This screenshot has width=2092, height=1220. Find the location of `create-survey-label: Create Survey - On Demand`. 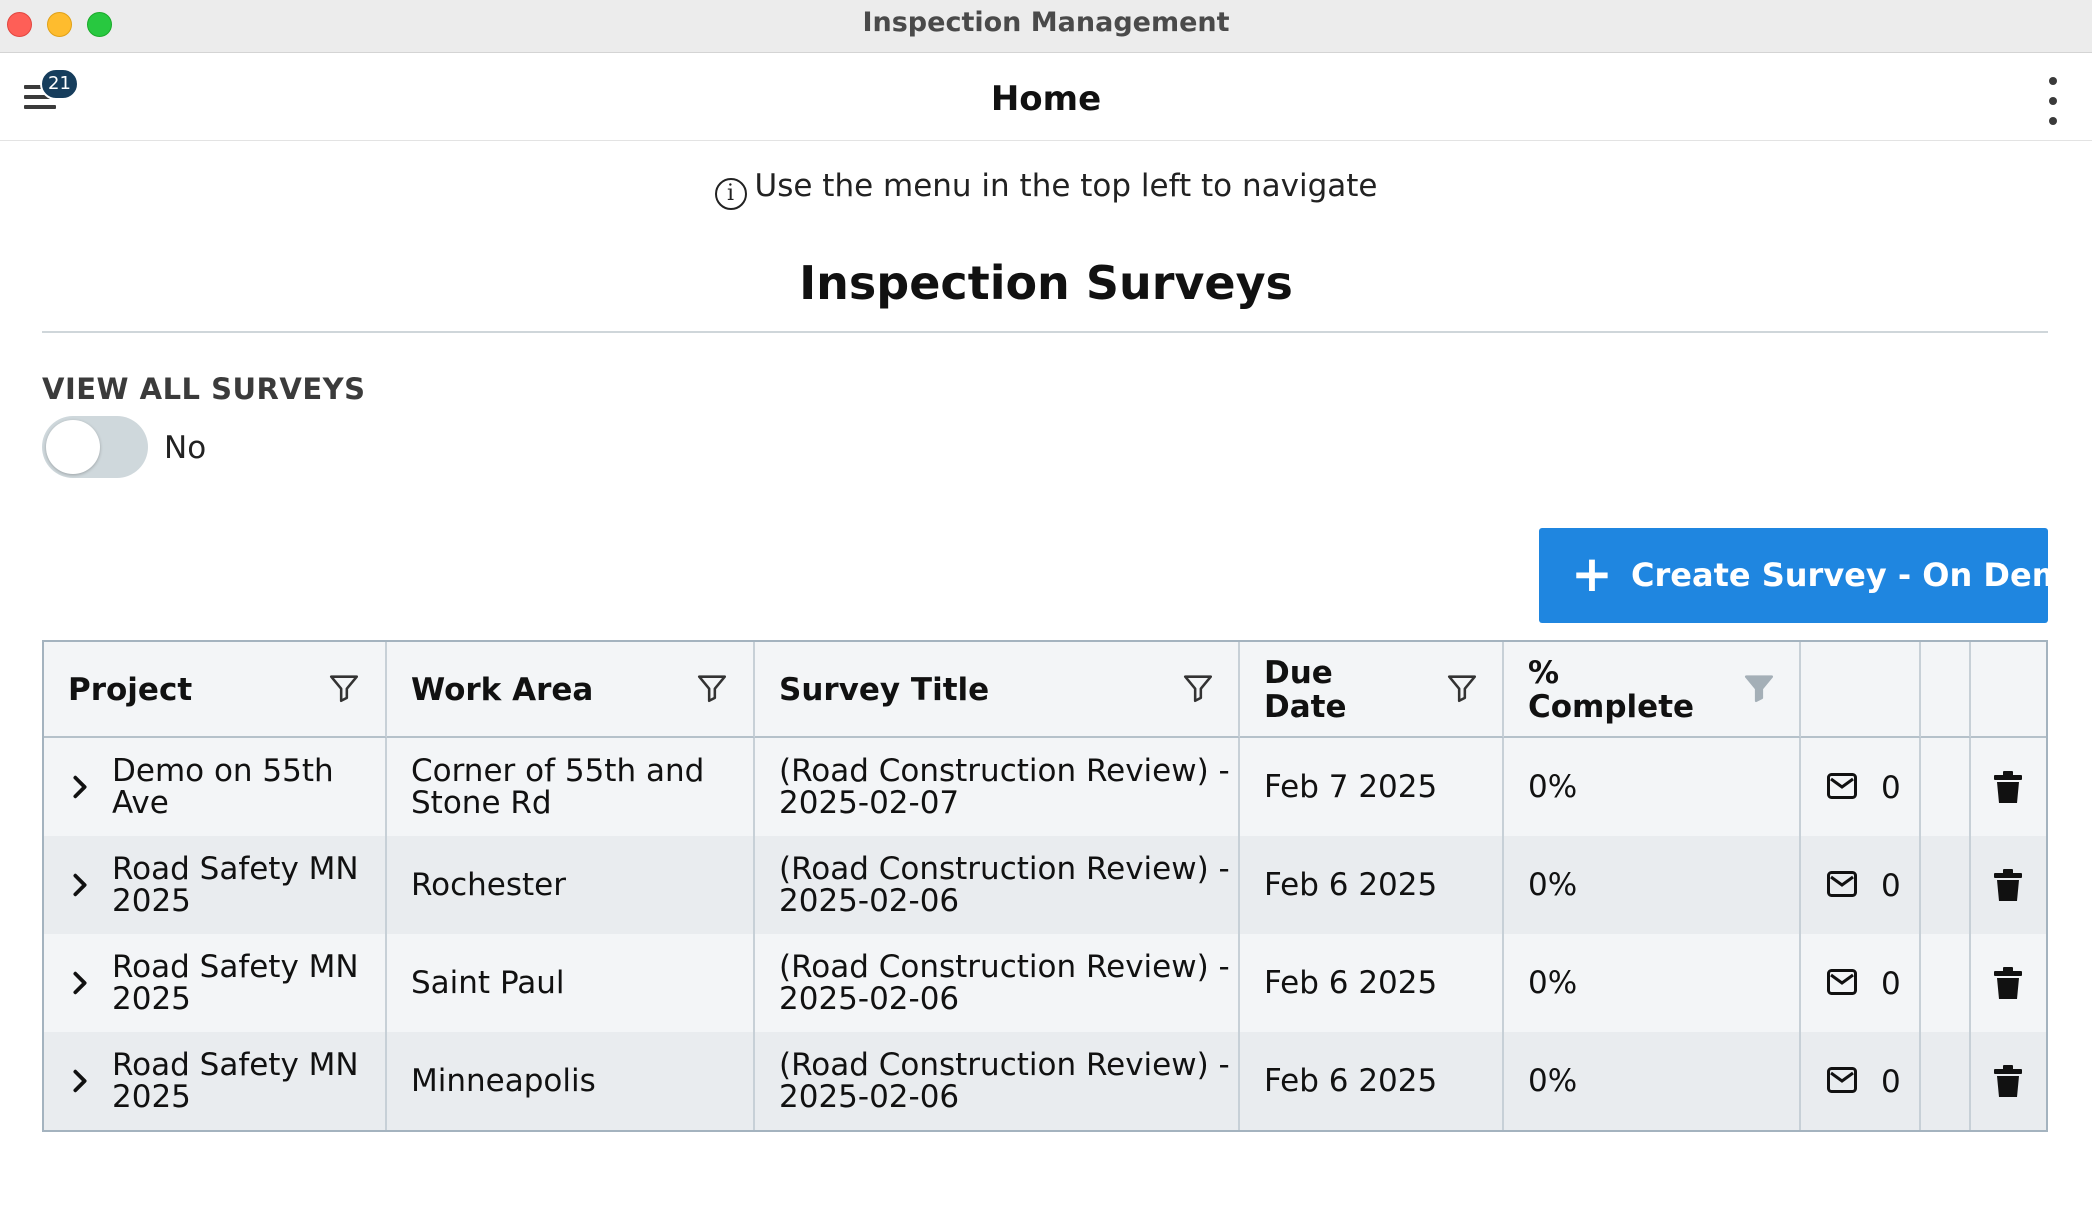

create-survey-label: Create Survey - On Demand is located at coordinates (1861, 575).